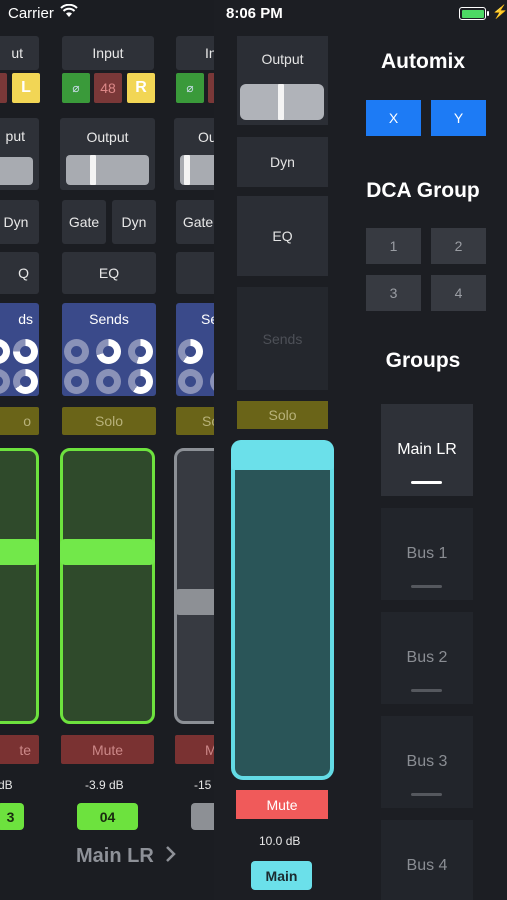 The width and height of the screenshot is (507, 900). Describe the element at coordinates (195, 53) in the screenshot. I see `input-button: In` at that location.